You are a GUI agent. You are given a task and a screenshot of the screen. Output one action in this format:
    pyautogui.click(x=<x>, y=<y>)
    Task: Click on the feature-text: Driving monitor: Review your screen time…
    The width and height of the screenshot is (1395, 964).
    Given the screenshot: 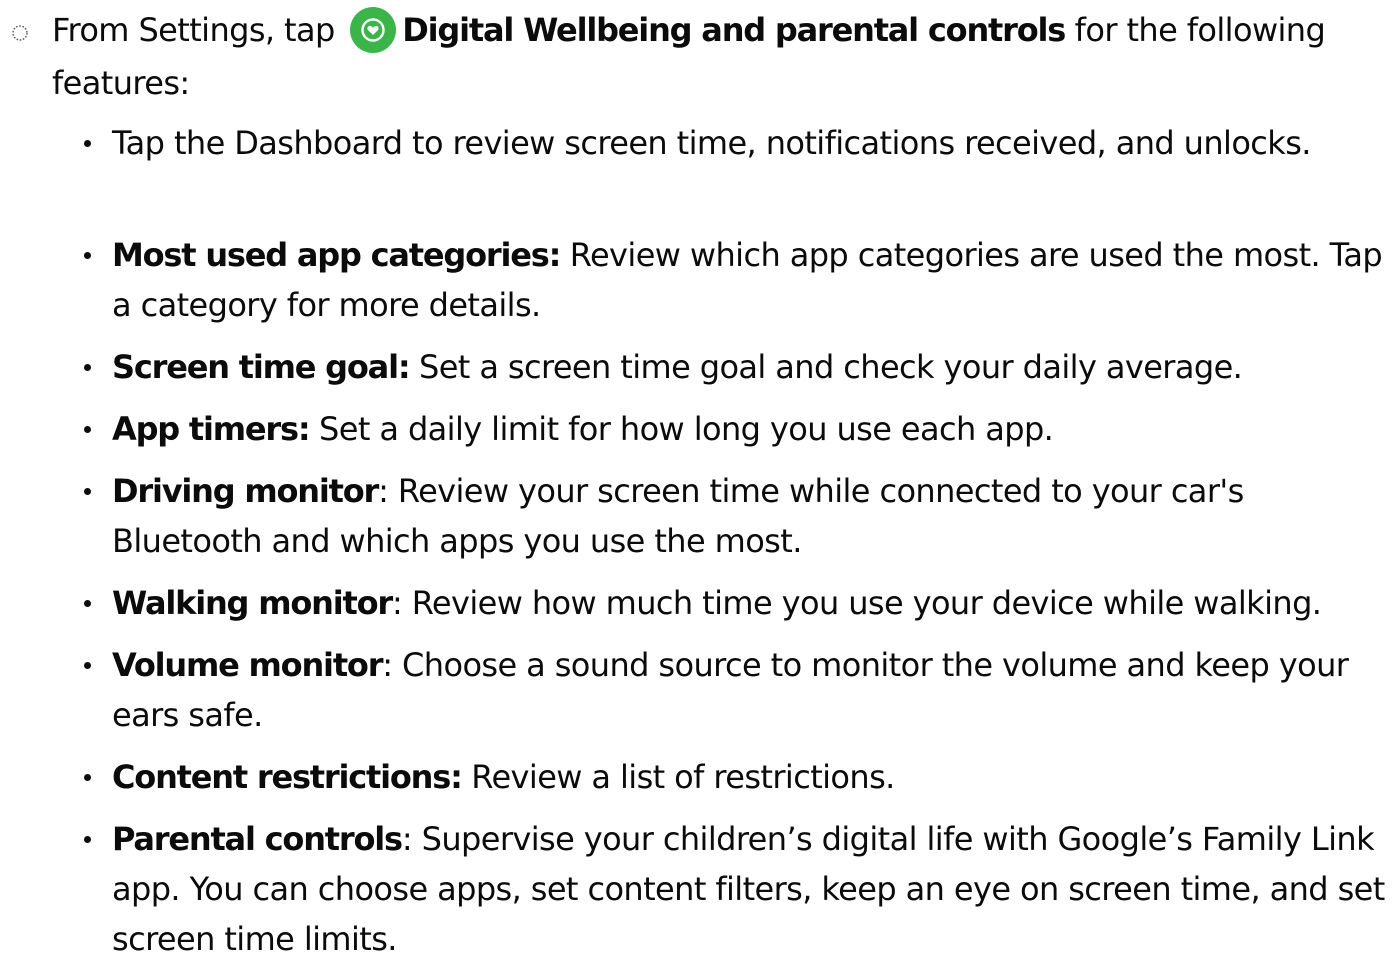 What is the action you would take?
    pyautogui.click(x=753, y=516)
    